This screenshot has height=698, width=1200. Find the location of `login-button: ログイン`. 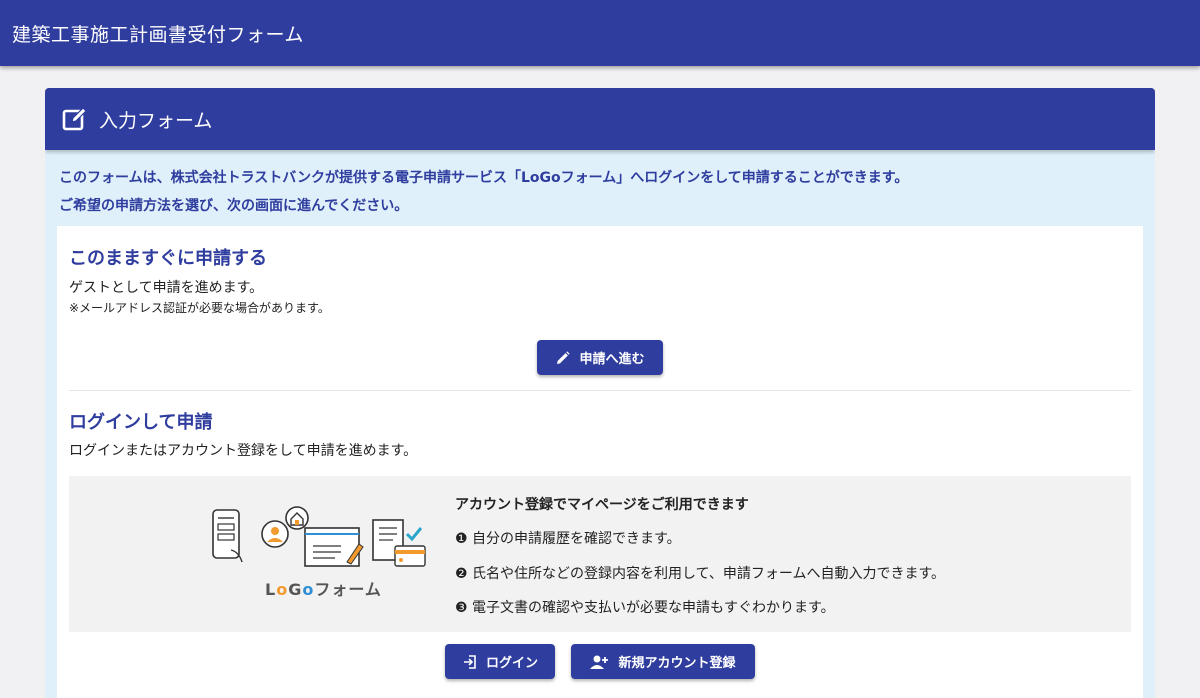

login-button: ログイン is located at coordinates (500, 661).